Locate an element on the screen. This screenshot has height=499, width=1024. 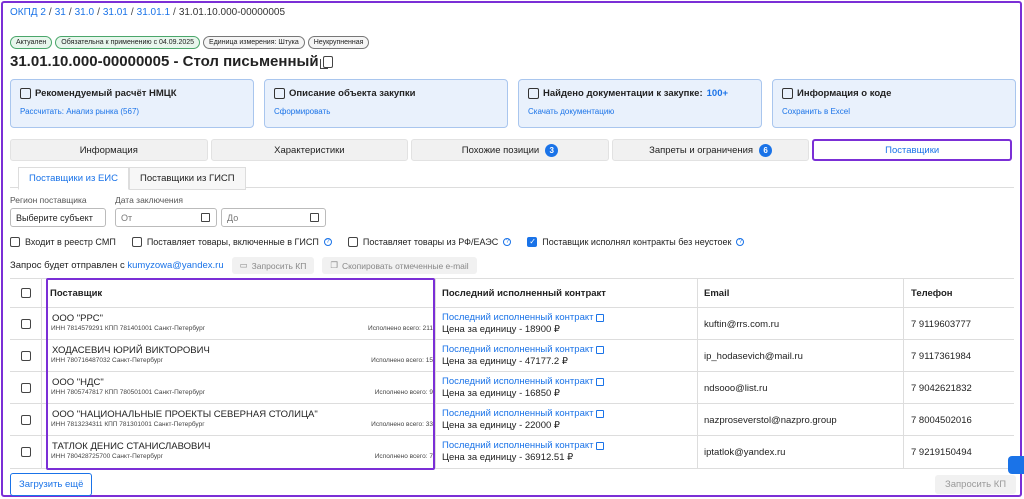
checkbox-gisp: Поставляет товары, включенные в ГИСП? is located at coordinates (231, 242).